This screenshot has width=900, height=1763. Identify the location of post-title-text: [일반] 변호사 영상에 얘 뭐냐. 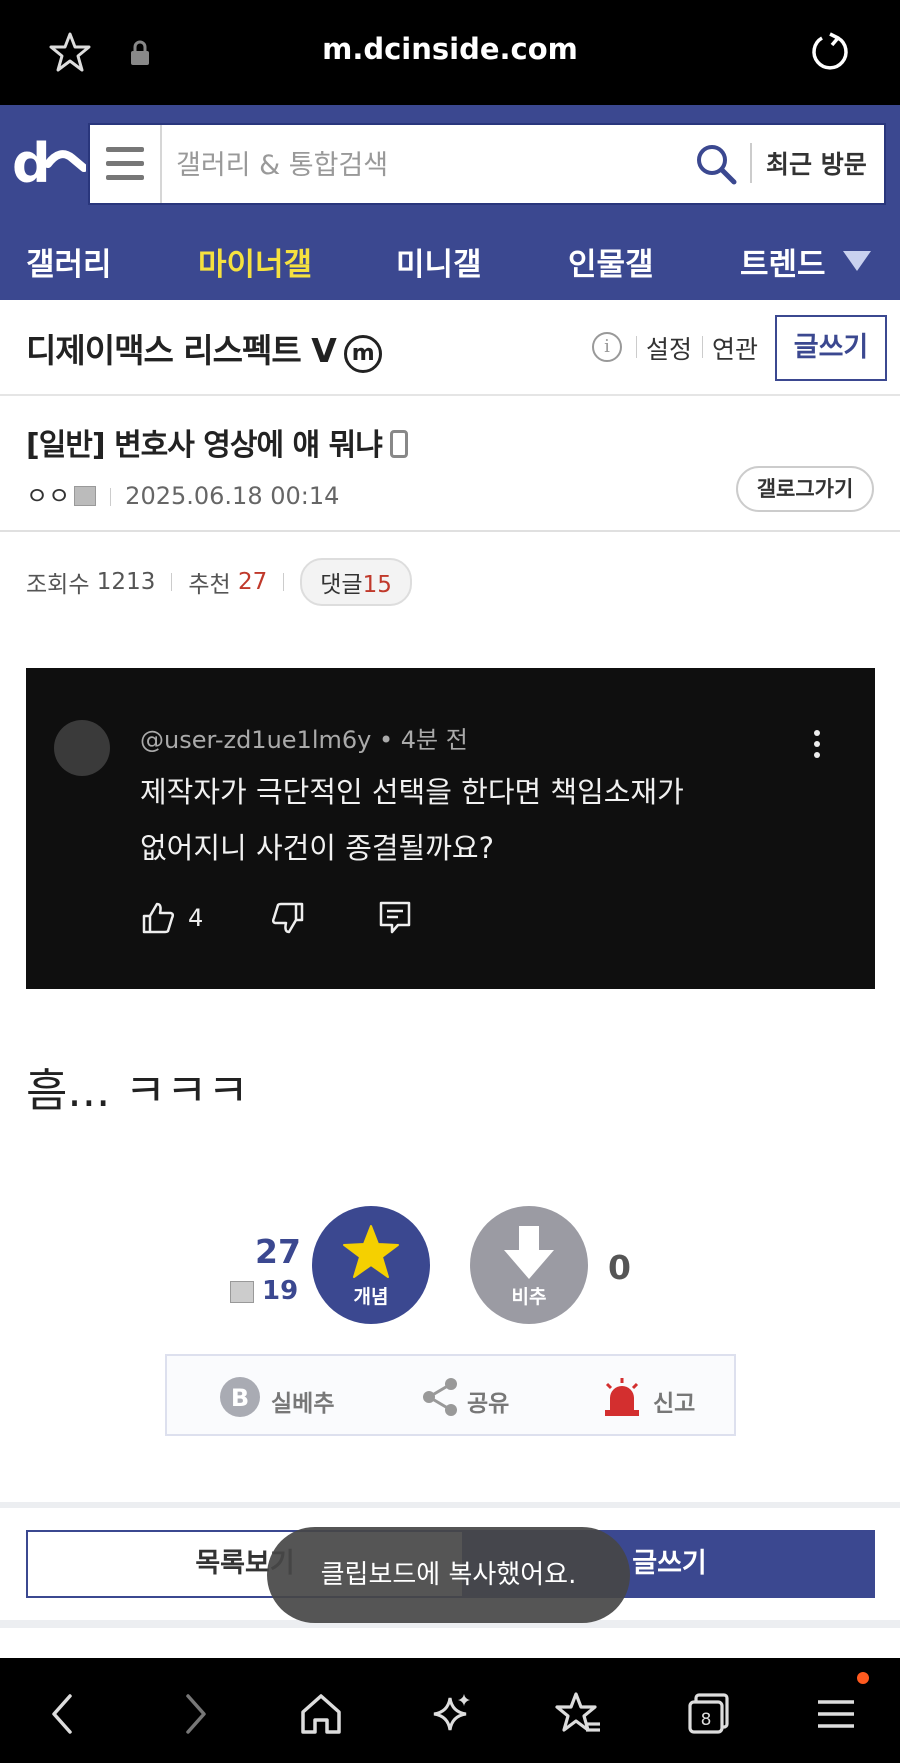
(204, 445).